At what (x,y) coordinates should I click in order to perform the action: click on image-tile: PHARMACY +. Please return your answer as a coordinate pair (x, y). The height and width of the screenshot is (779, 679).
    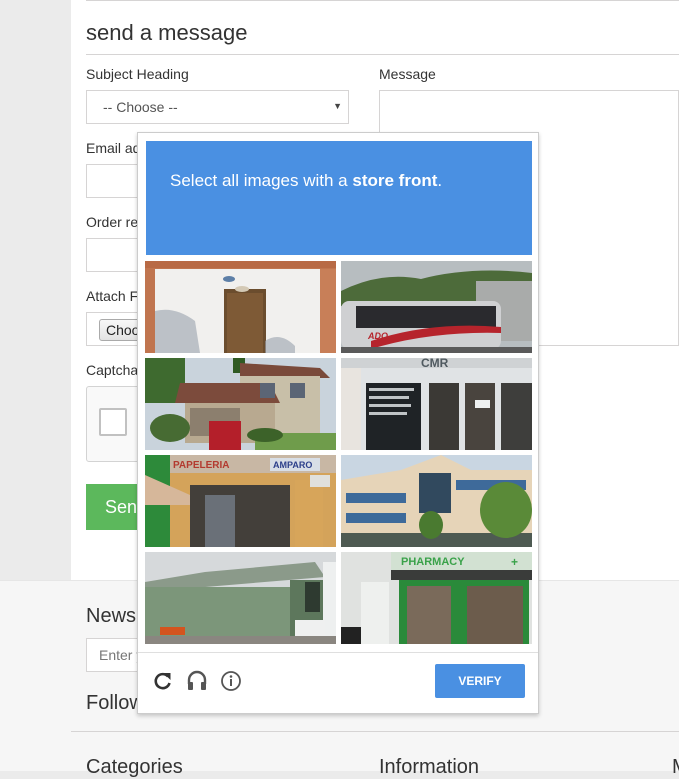
    Looking at the image, I should click on (436, 598).